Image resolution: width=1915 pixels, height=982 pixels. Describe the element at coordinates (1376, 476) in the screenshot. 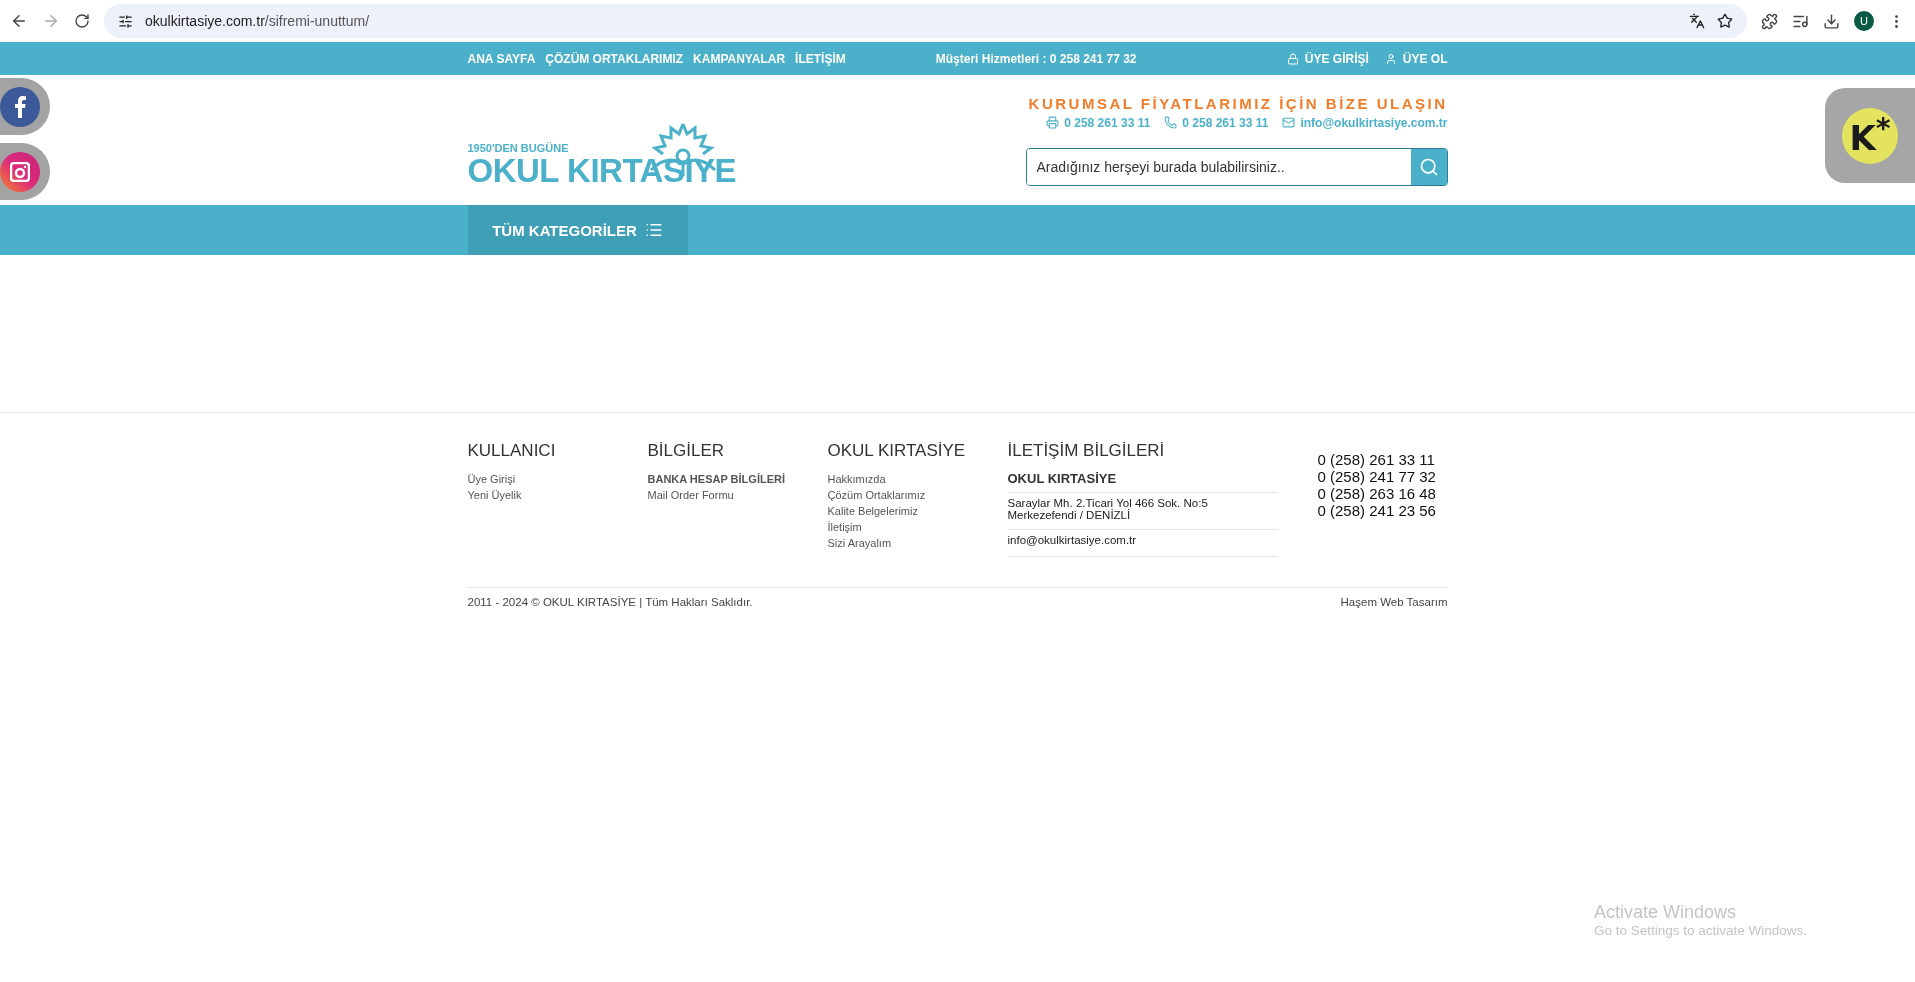

I see `phone-number: 0 (258) 241 77 32` at that location.